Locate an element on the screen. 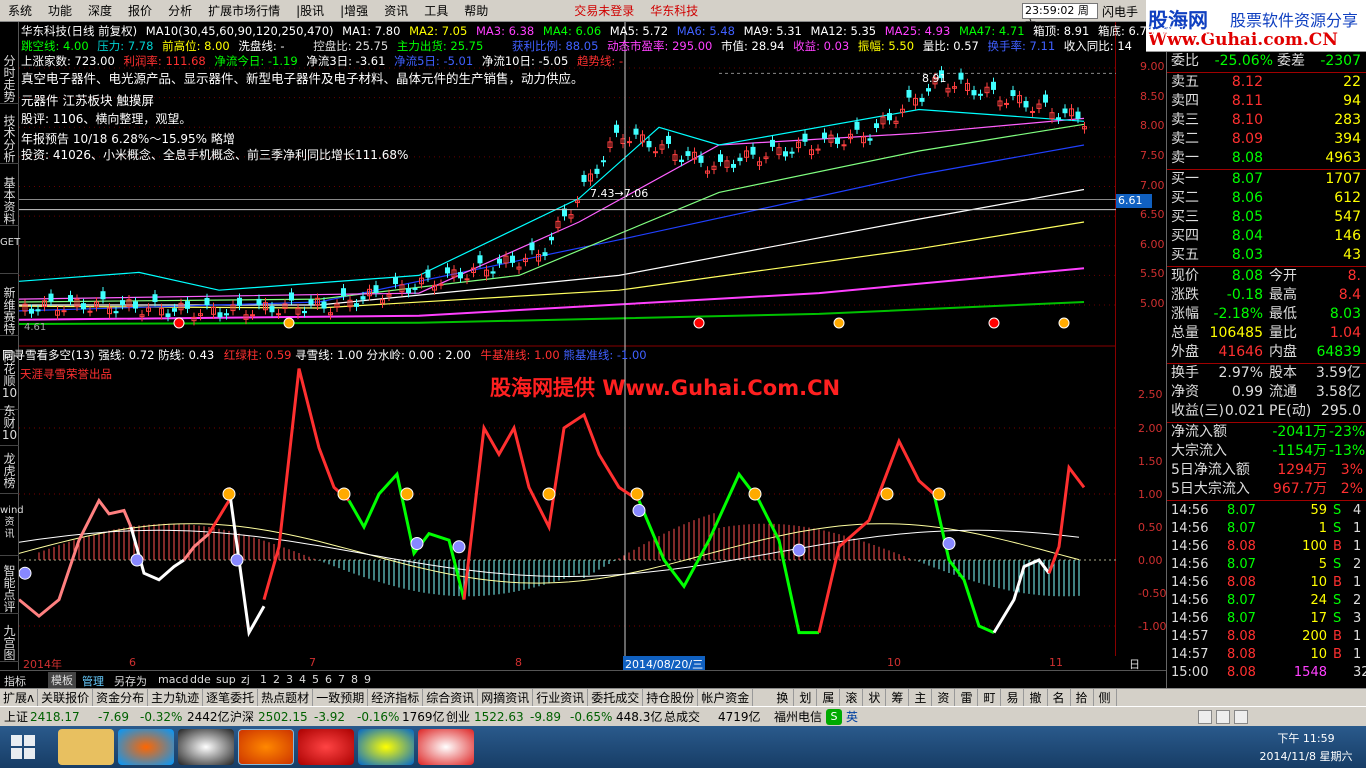 This screenshot has width=1366, height=768. tab-xinwei: 新维赛特 is located at coordinates (9, 310).